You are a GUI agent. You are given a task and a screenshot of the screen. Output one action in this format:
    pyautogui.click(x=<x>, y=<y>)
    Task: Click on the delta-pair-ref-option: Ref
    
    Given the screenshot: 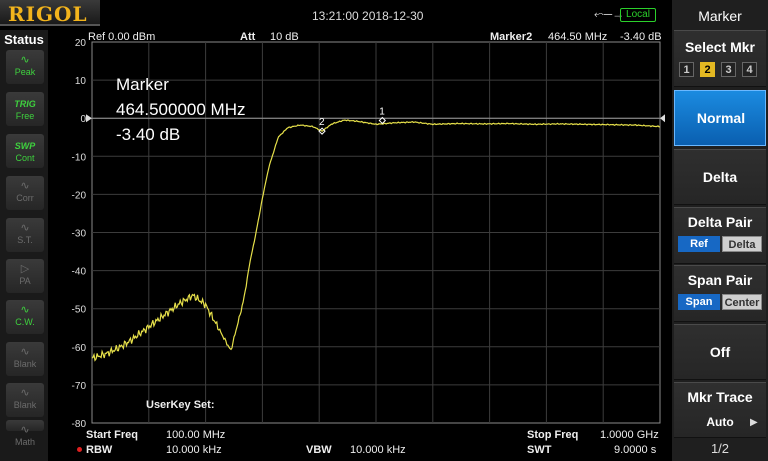 What is the action you would take?
    pyautogui.click(x=699, y=244)
    